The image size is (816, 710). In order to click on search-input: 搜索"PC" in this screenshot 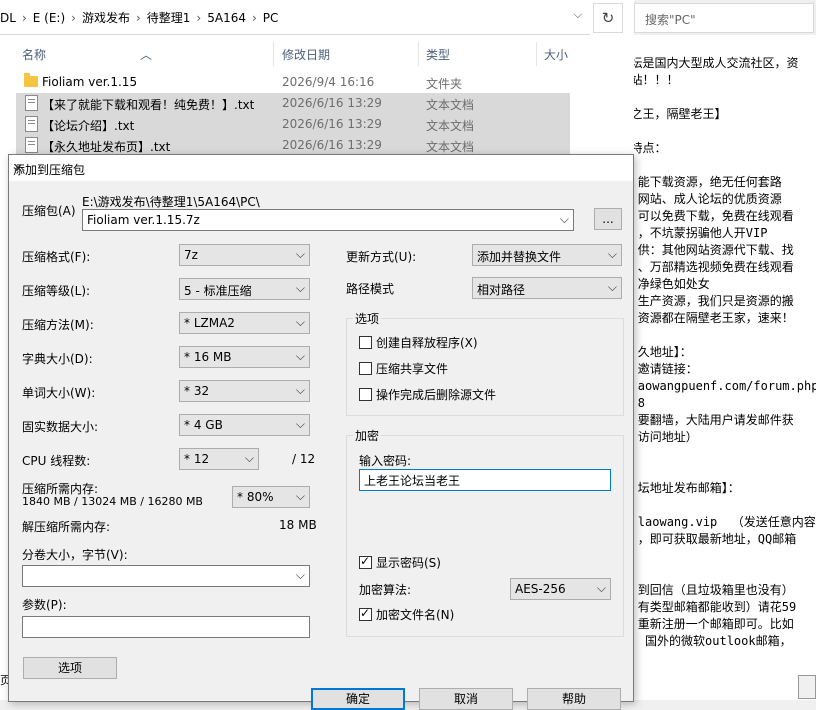, I will do `click(724, 18)`.